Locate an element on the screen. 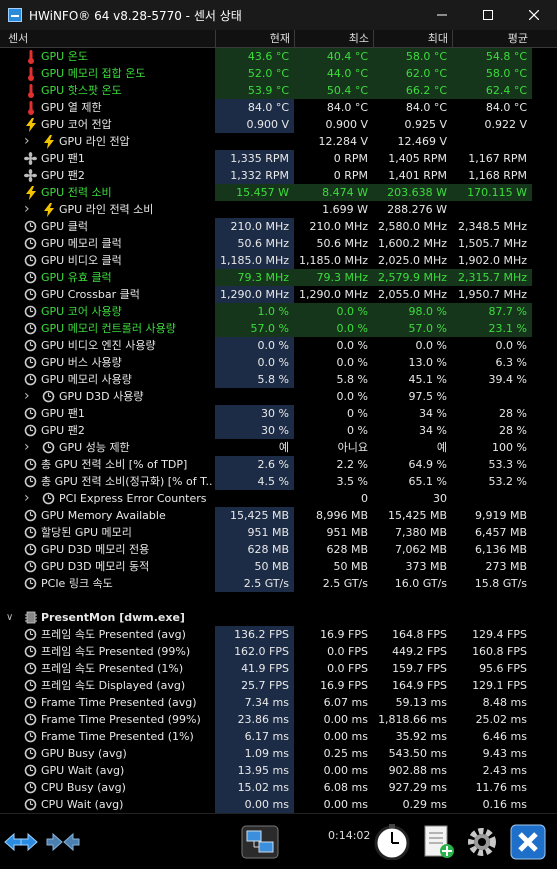  column-header-current: 현재 is located at coordinates (254, 38).